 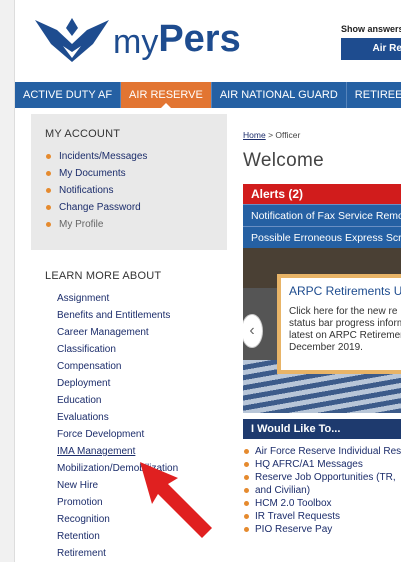 I want to click on would-link: Air Force Reserve Individual Res, so click(x=322, y=451).